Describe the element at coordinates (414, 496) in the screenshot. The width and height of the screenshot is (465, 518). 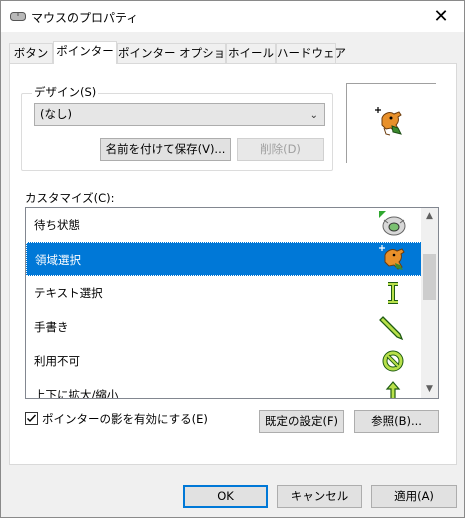
I see `apply-button: 適用(A)` at that location.